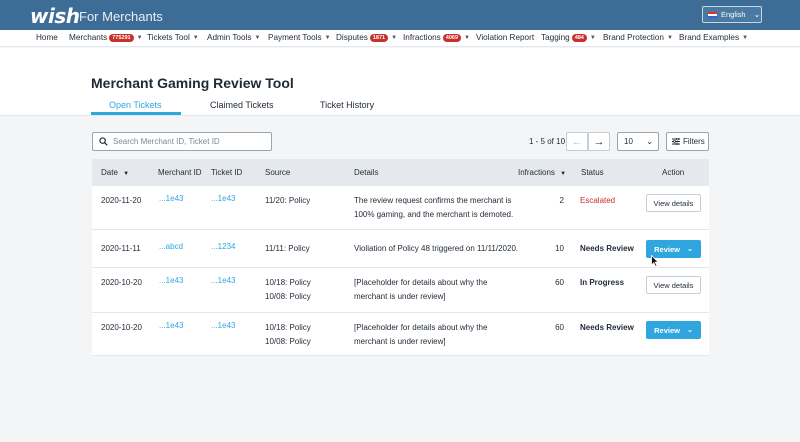  What do you see at coordinates (121, 200) in the screenshot?
I see `date-cell: 2020-11-20` at bounding box center [121, 200].